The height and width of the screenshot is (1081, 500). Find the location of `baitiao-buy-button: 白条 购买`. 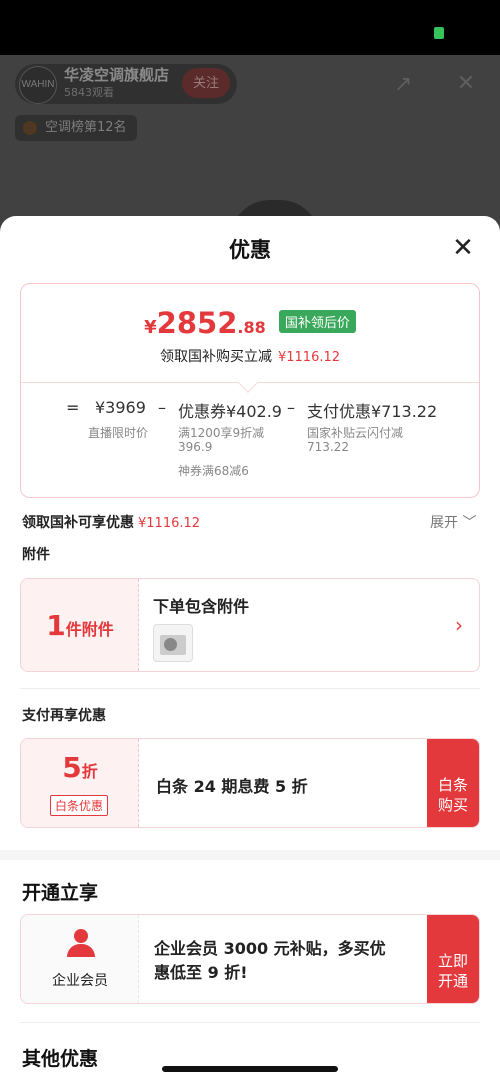

baitiao-buy-button: 白条 购买 is located at coordinates (453, 783).